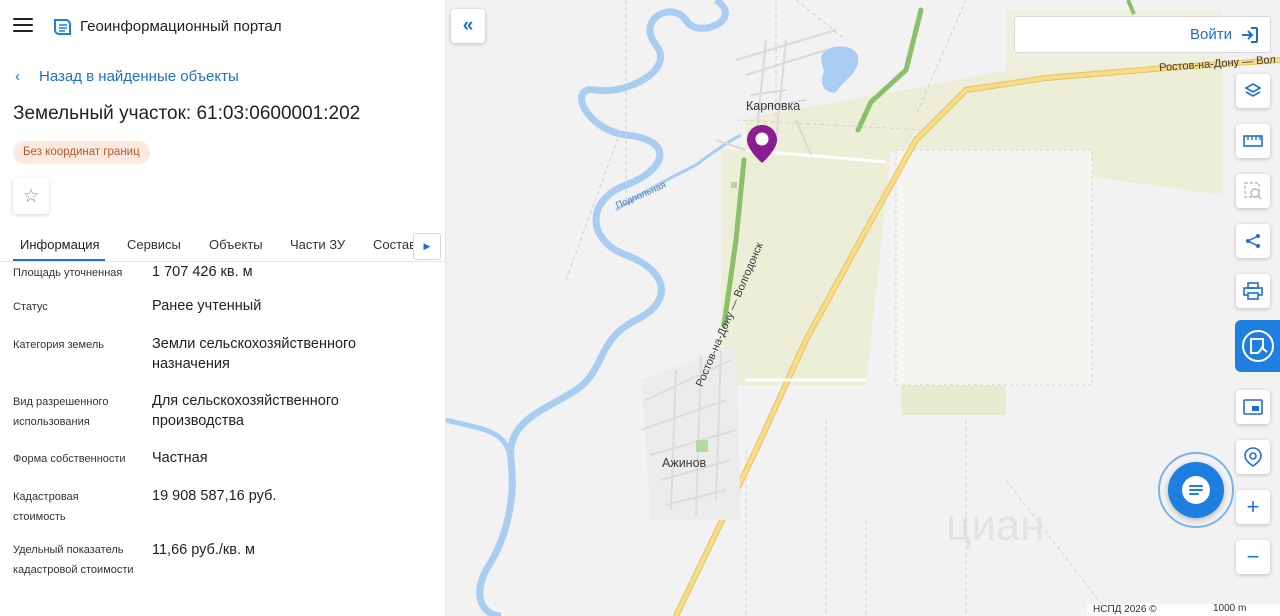 This screenshot has height=616, width=1280. Describe the element at coordinates (236, 244) in the screenshot. I see `tab-objects: Объекты` at that location.